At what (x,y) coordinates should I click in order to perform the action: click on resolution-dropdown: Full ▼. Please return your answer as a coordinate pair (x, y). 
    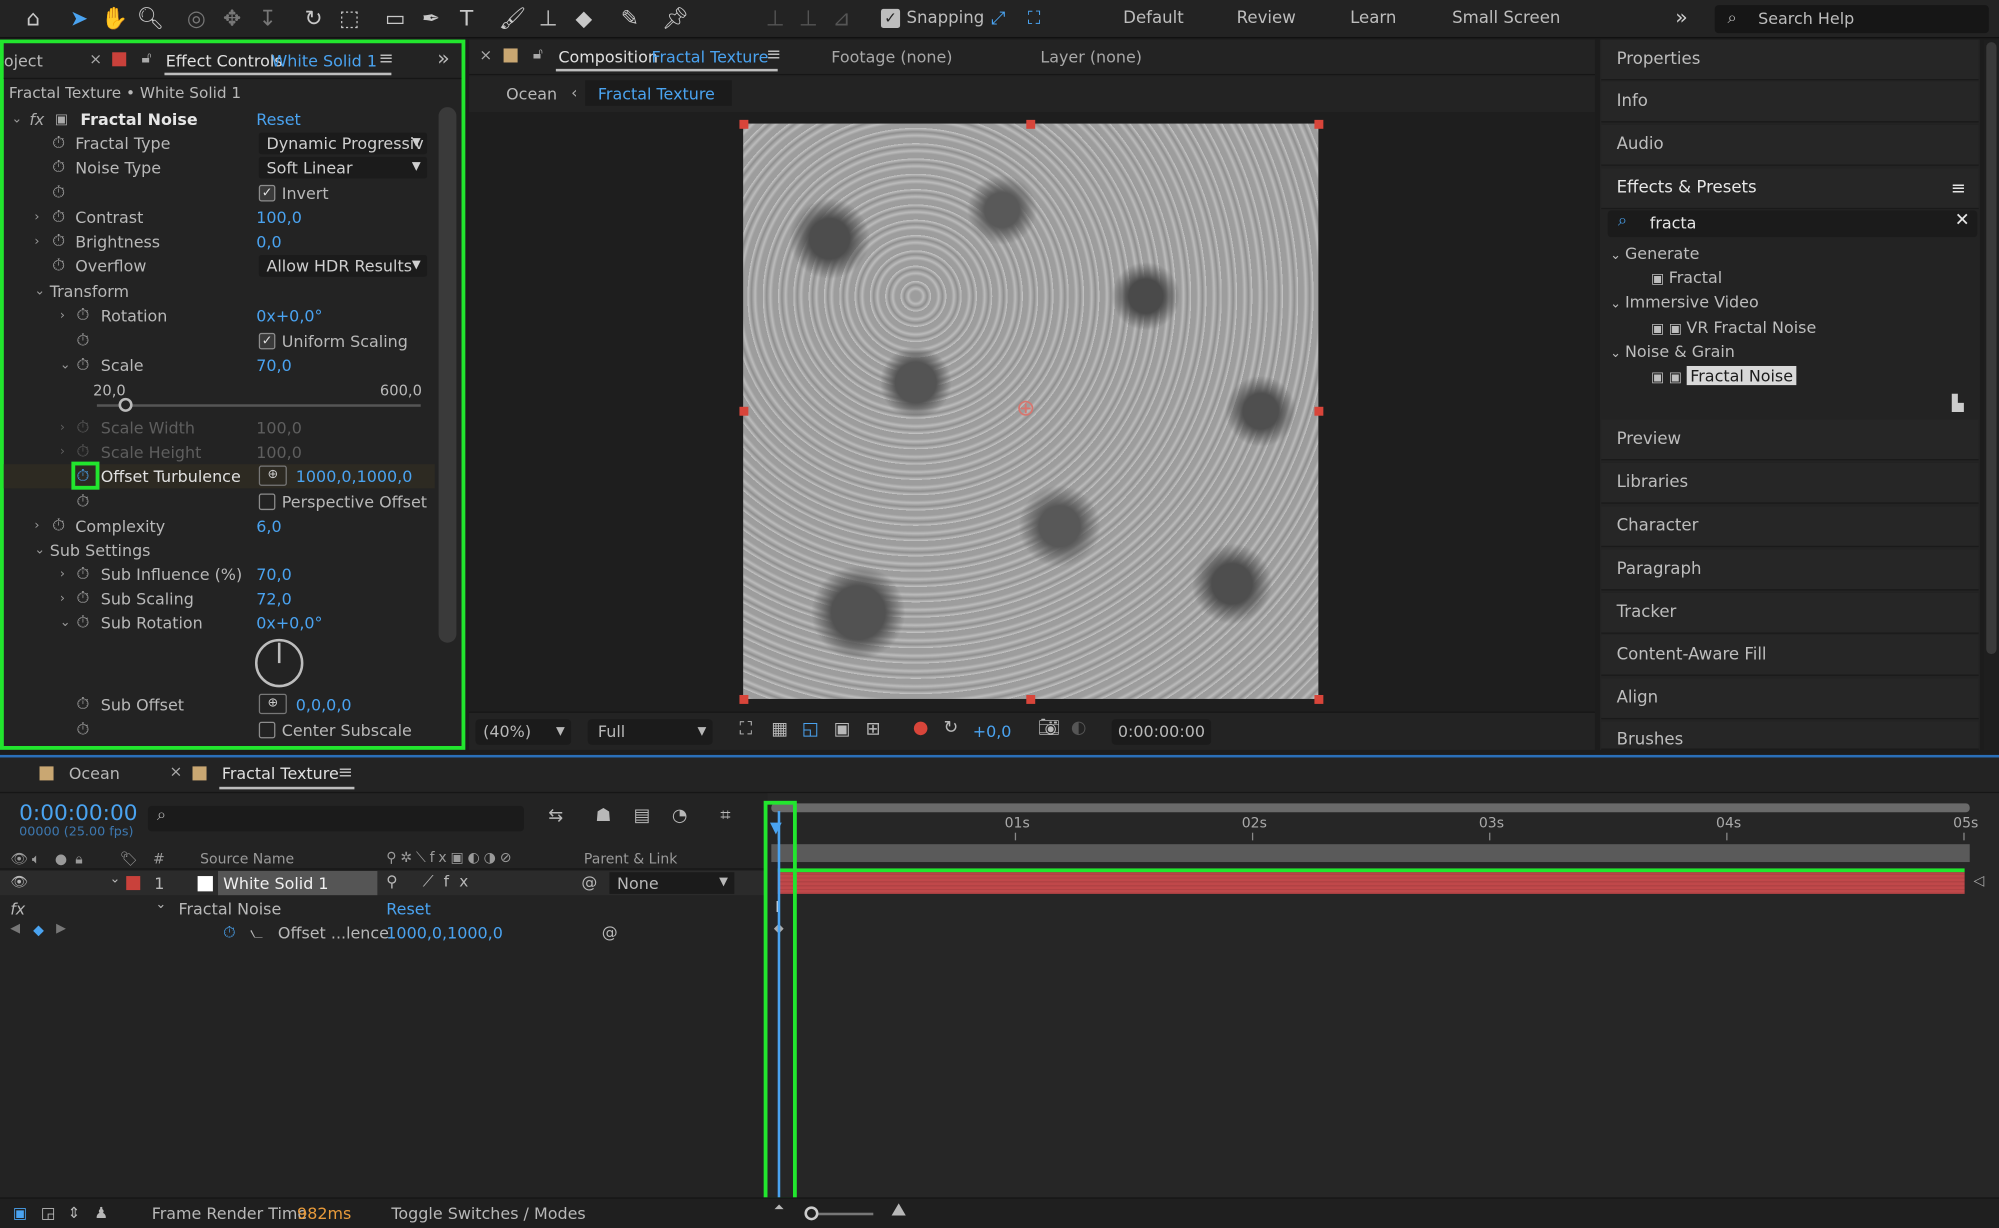
    Looking at the image, I should click on (650, 732).